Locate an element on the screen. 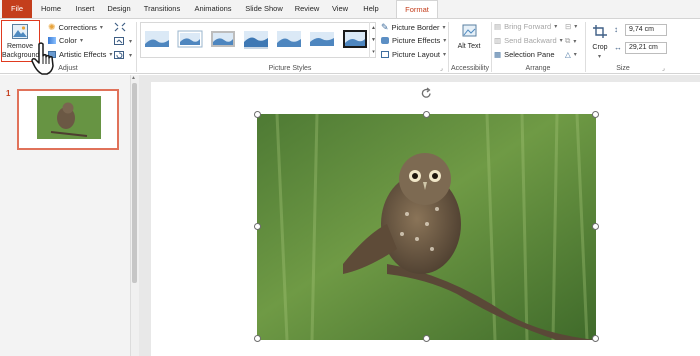 Image resolution: width=700 pixels, height=356 pixels. resize-handle-bottom is located at coordinates (426, 338).